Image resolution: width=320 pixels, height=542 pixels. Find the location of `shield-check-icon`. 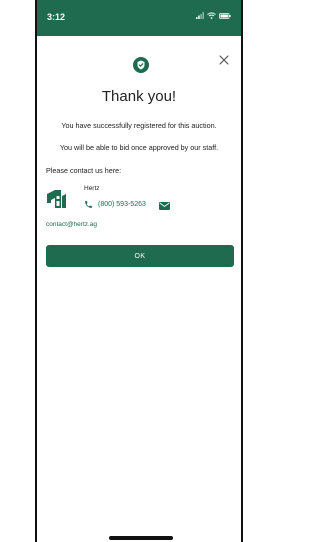

shield-check-icon is located at coordinates (141, 65).